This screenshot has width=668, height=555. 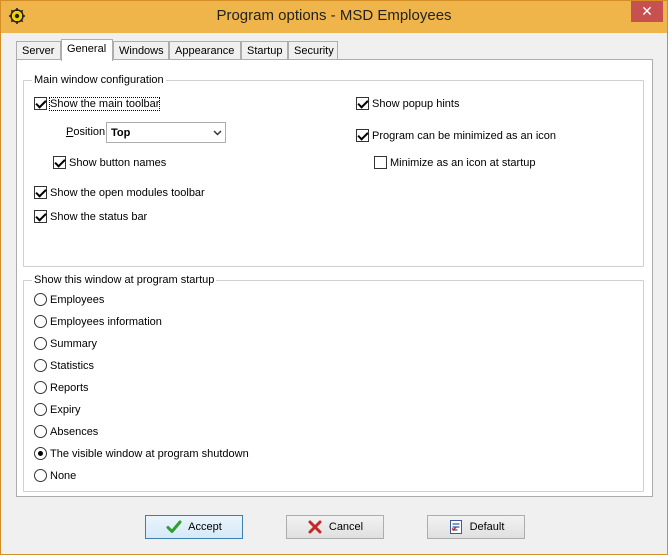 I want to click on radio-expiry: Expiry, so click(x=57, y=409).